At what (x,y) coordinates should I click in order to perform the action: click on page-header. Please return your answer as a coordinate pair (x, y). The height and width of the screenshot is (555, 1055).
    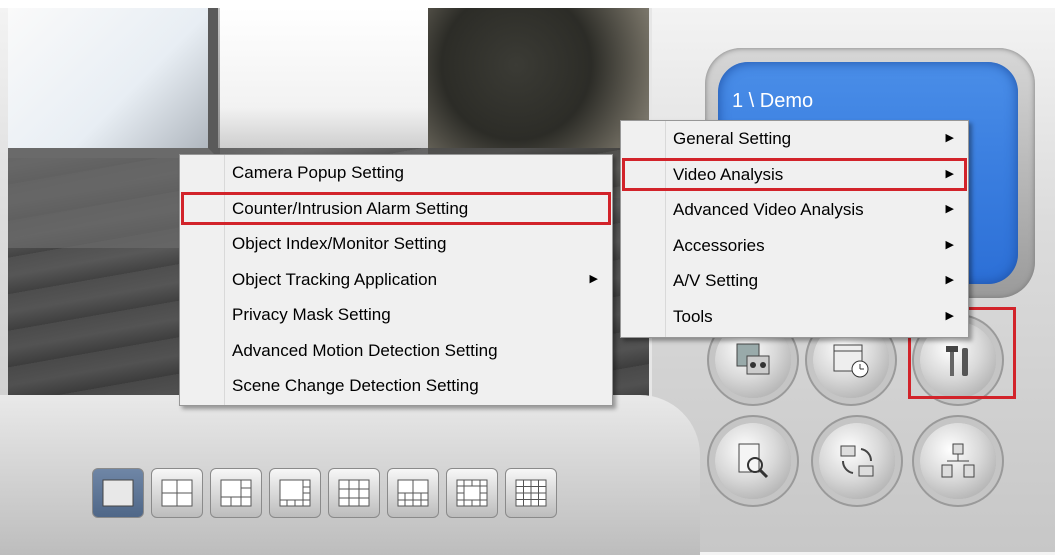
    Looking at the image, I should click on (527, 4).